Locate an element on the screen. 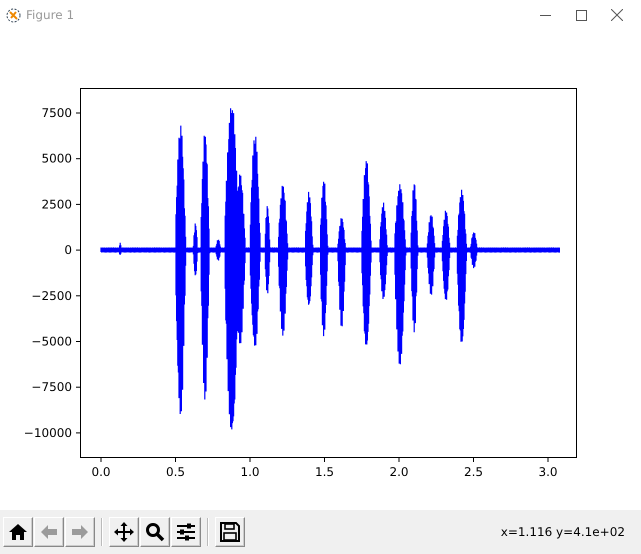 This screenshot has width=641, height=554. x-tick-label: 2.0 is located at coordinates (399, 472).